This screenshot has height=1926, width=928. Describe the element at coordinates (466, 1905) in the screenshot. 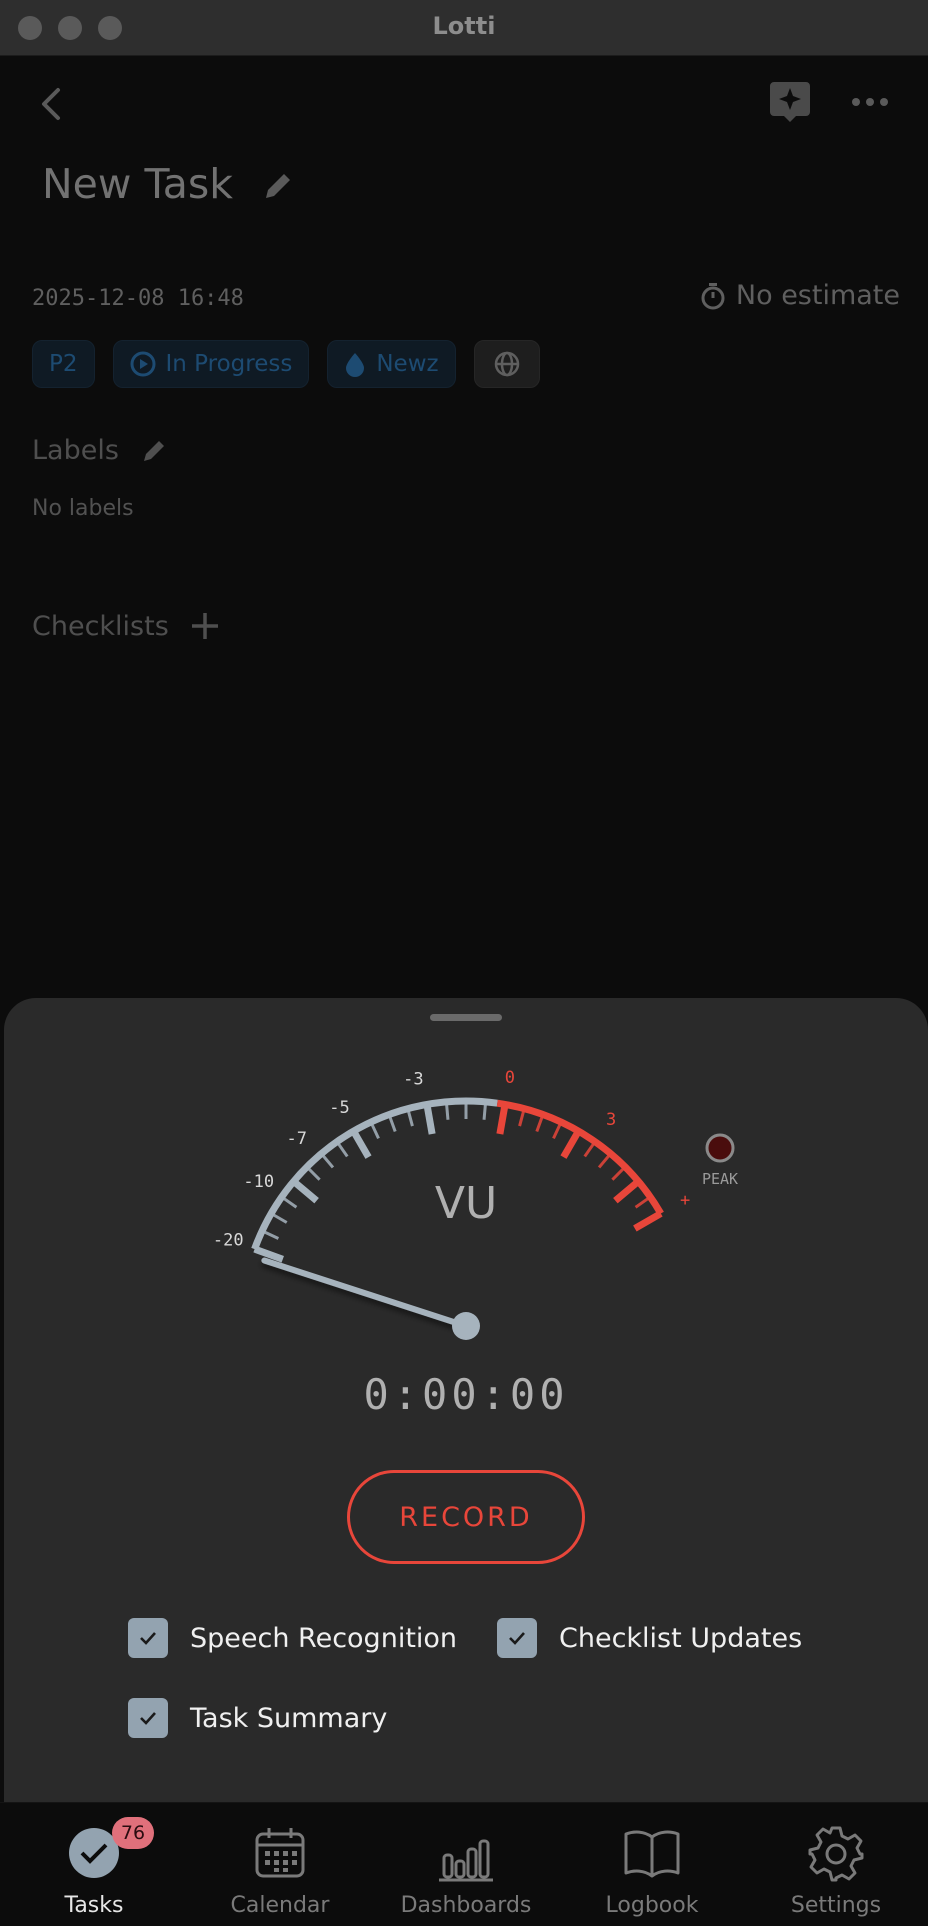

I see `nav-label-dashboards: Dashboards` at that location.